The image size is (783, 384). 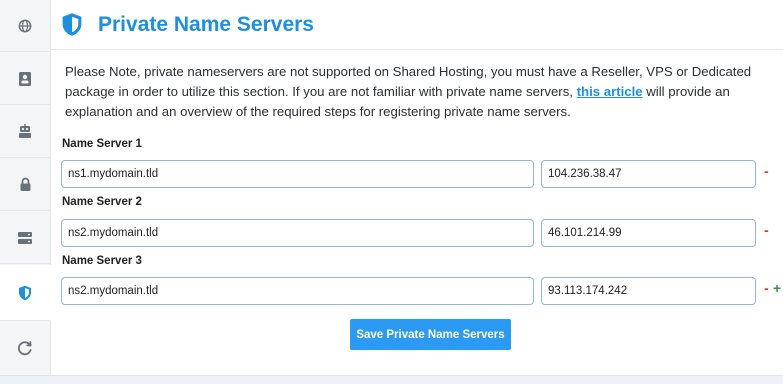 I want to click on globe-icon, so click(x=25, y=25).